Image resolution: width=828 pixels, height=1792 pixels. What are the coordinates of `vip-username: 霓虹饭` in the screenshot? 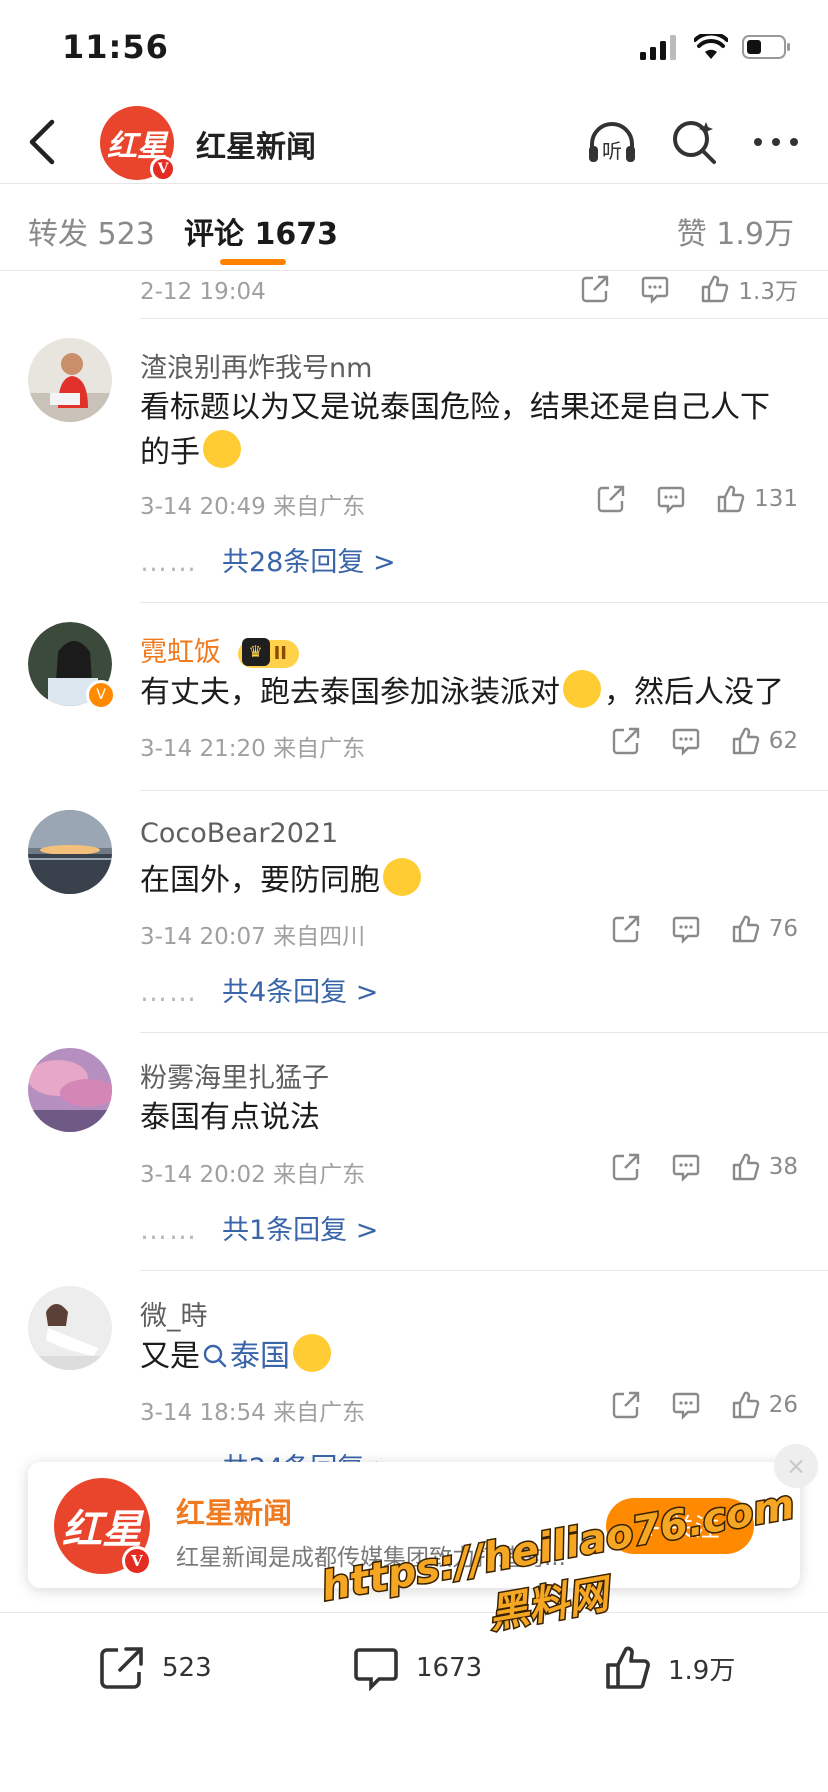 It's located at (180, 652).